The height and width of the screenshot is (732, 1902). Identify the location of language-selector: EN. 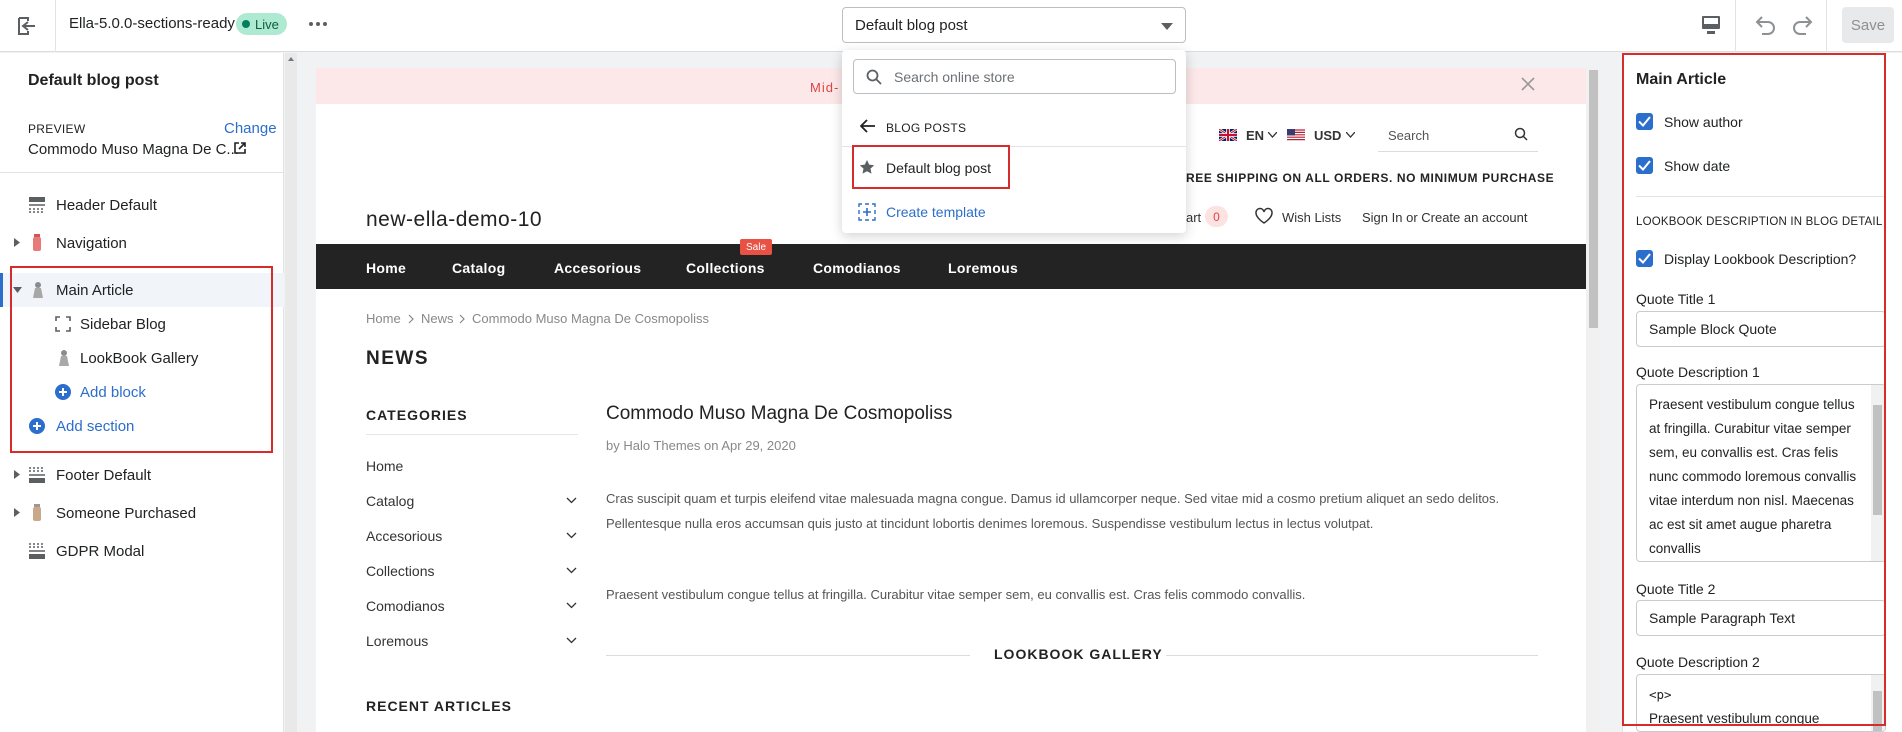
(1255, 135).